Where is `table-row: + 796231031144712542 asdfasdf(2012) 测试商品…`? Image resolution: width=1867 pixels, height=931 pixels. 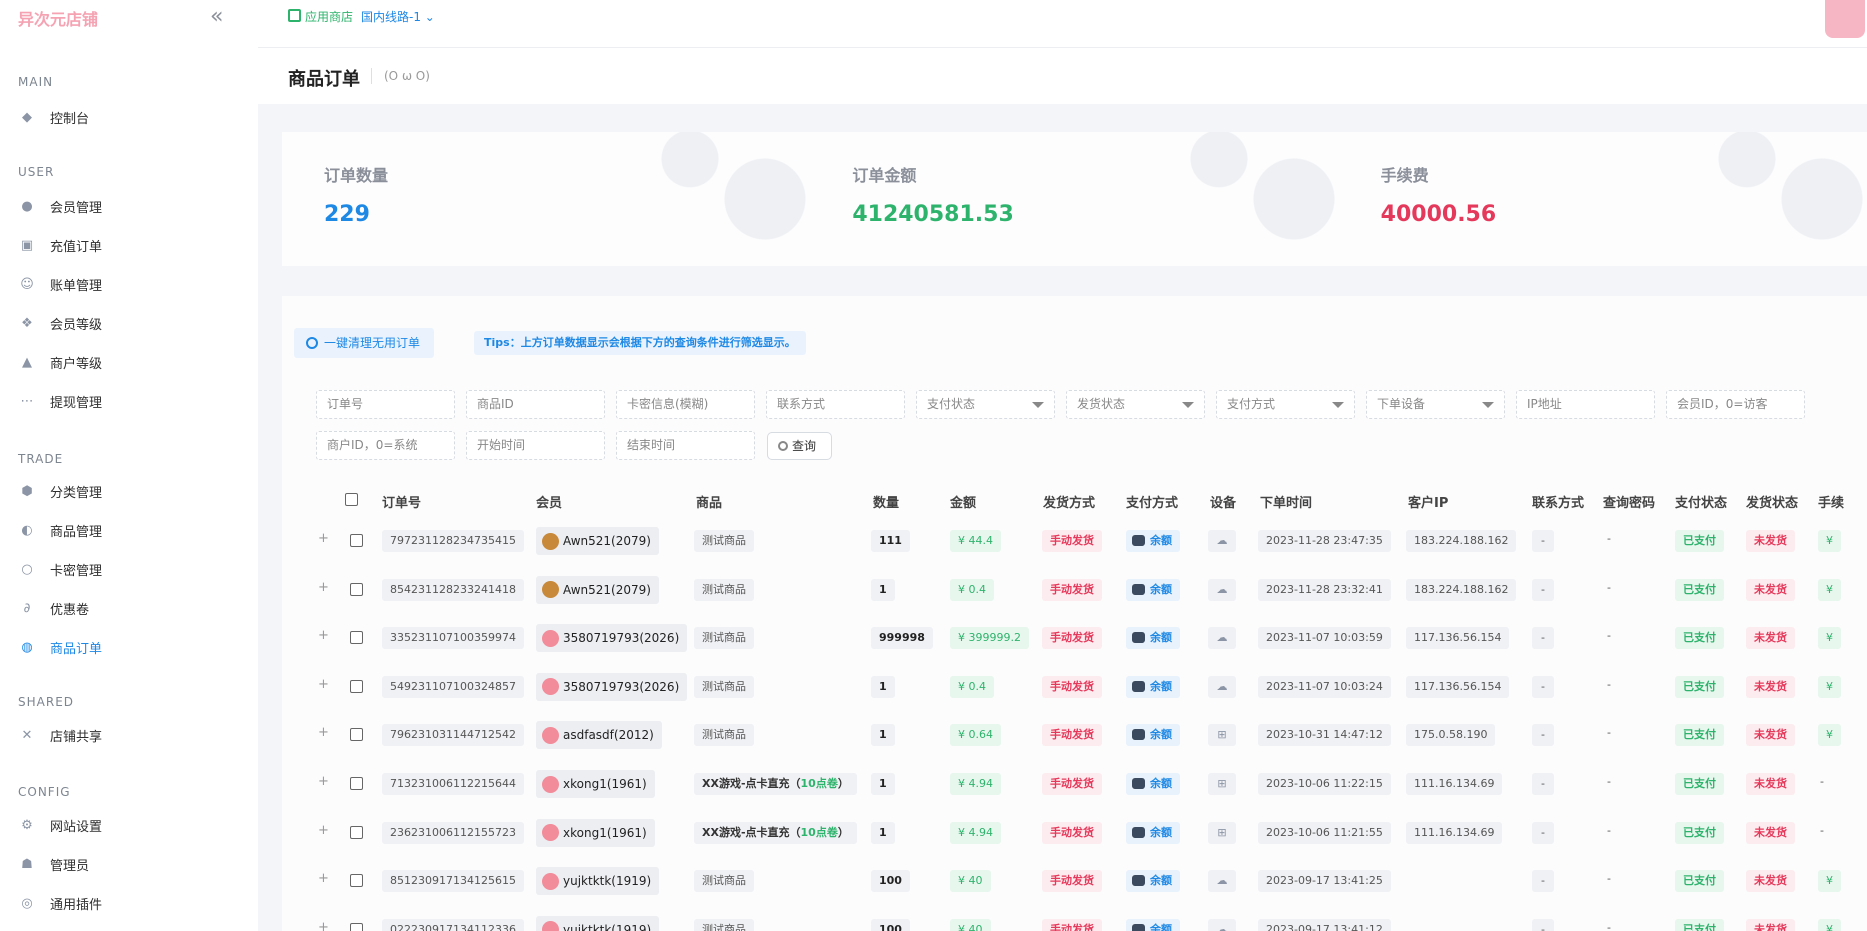
table-row: + 796231031144712542 asdfasdf(2012) 测试商品… is located at coordinates (1092, 736).